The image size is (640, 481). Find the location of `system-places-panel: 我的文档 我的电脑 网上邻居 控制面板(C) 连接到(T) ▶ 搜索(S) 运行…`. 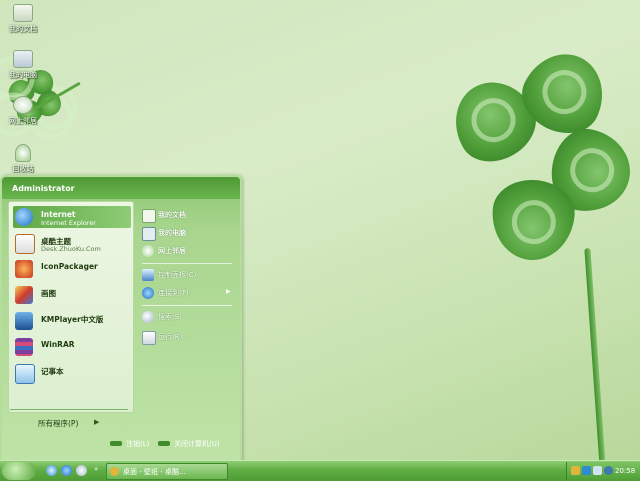

system-places-panel: 我的文档 我的电脑 网上邻居 控制面板(C) 连接到(T) ▶ 搜索(S) 运行… is located at coordinates (188, 306).